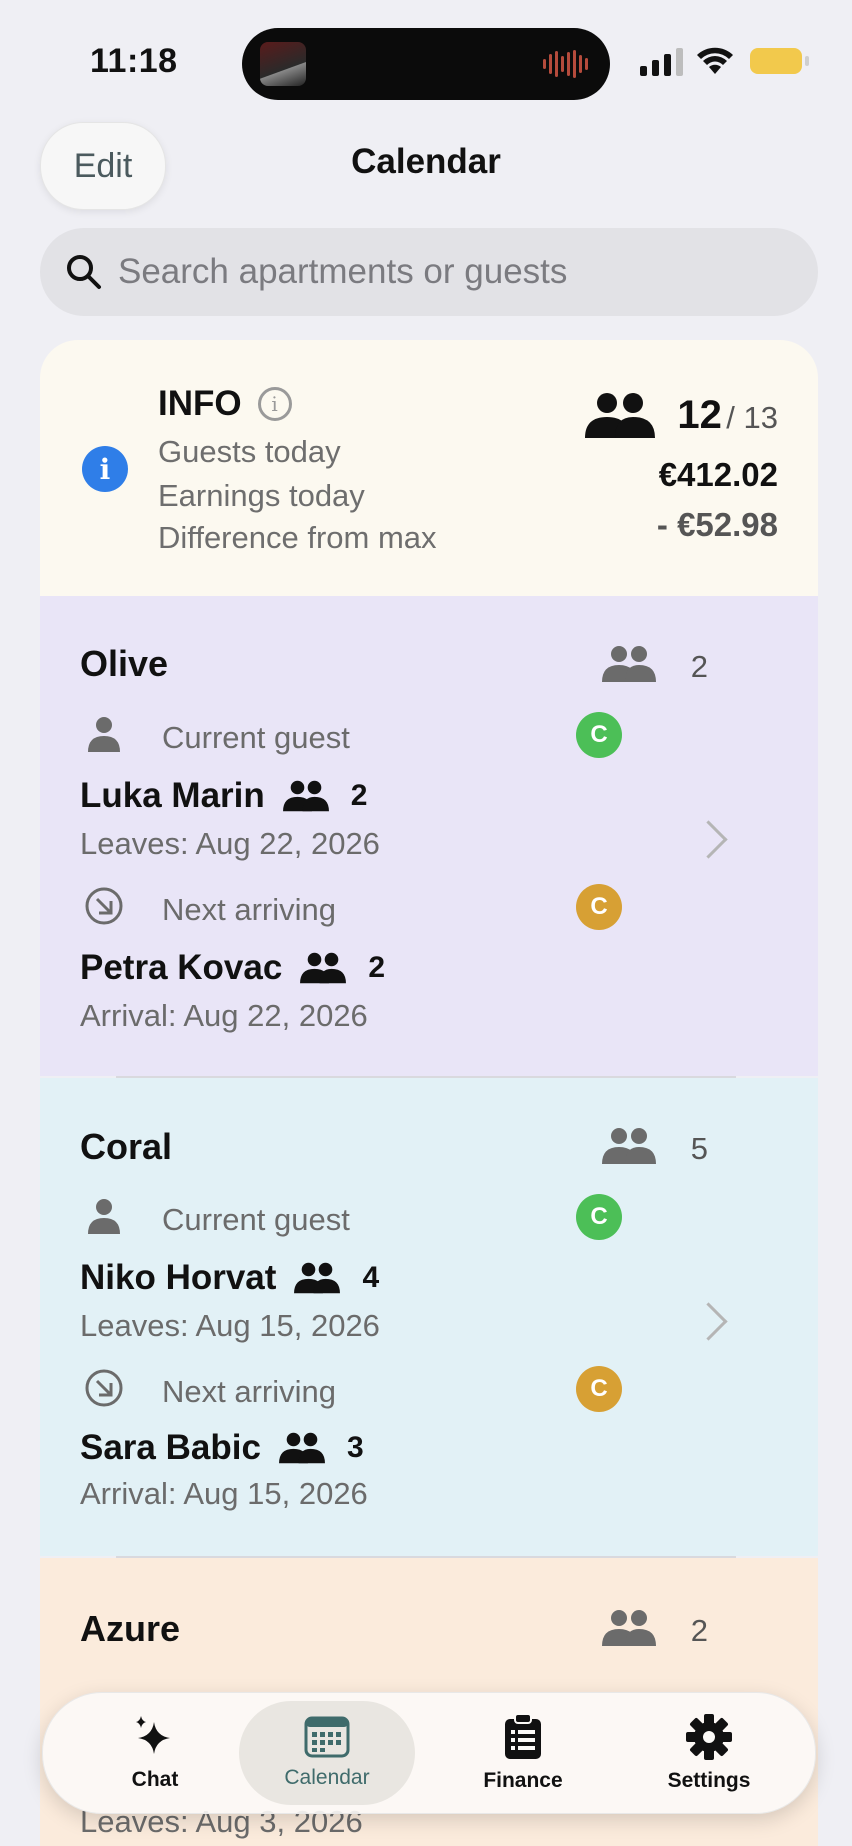 The image size is (852, 1846). Describe the element at coordinates (172, 795) in the screenshot. I see `guest-name: Luka Marin` at that location.